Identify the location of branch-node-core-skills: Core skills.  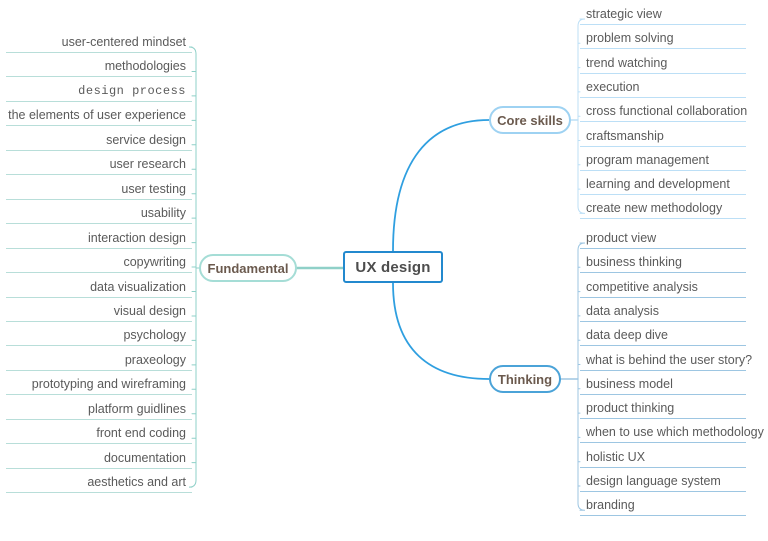
(530, 120).